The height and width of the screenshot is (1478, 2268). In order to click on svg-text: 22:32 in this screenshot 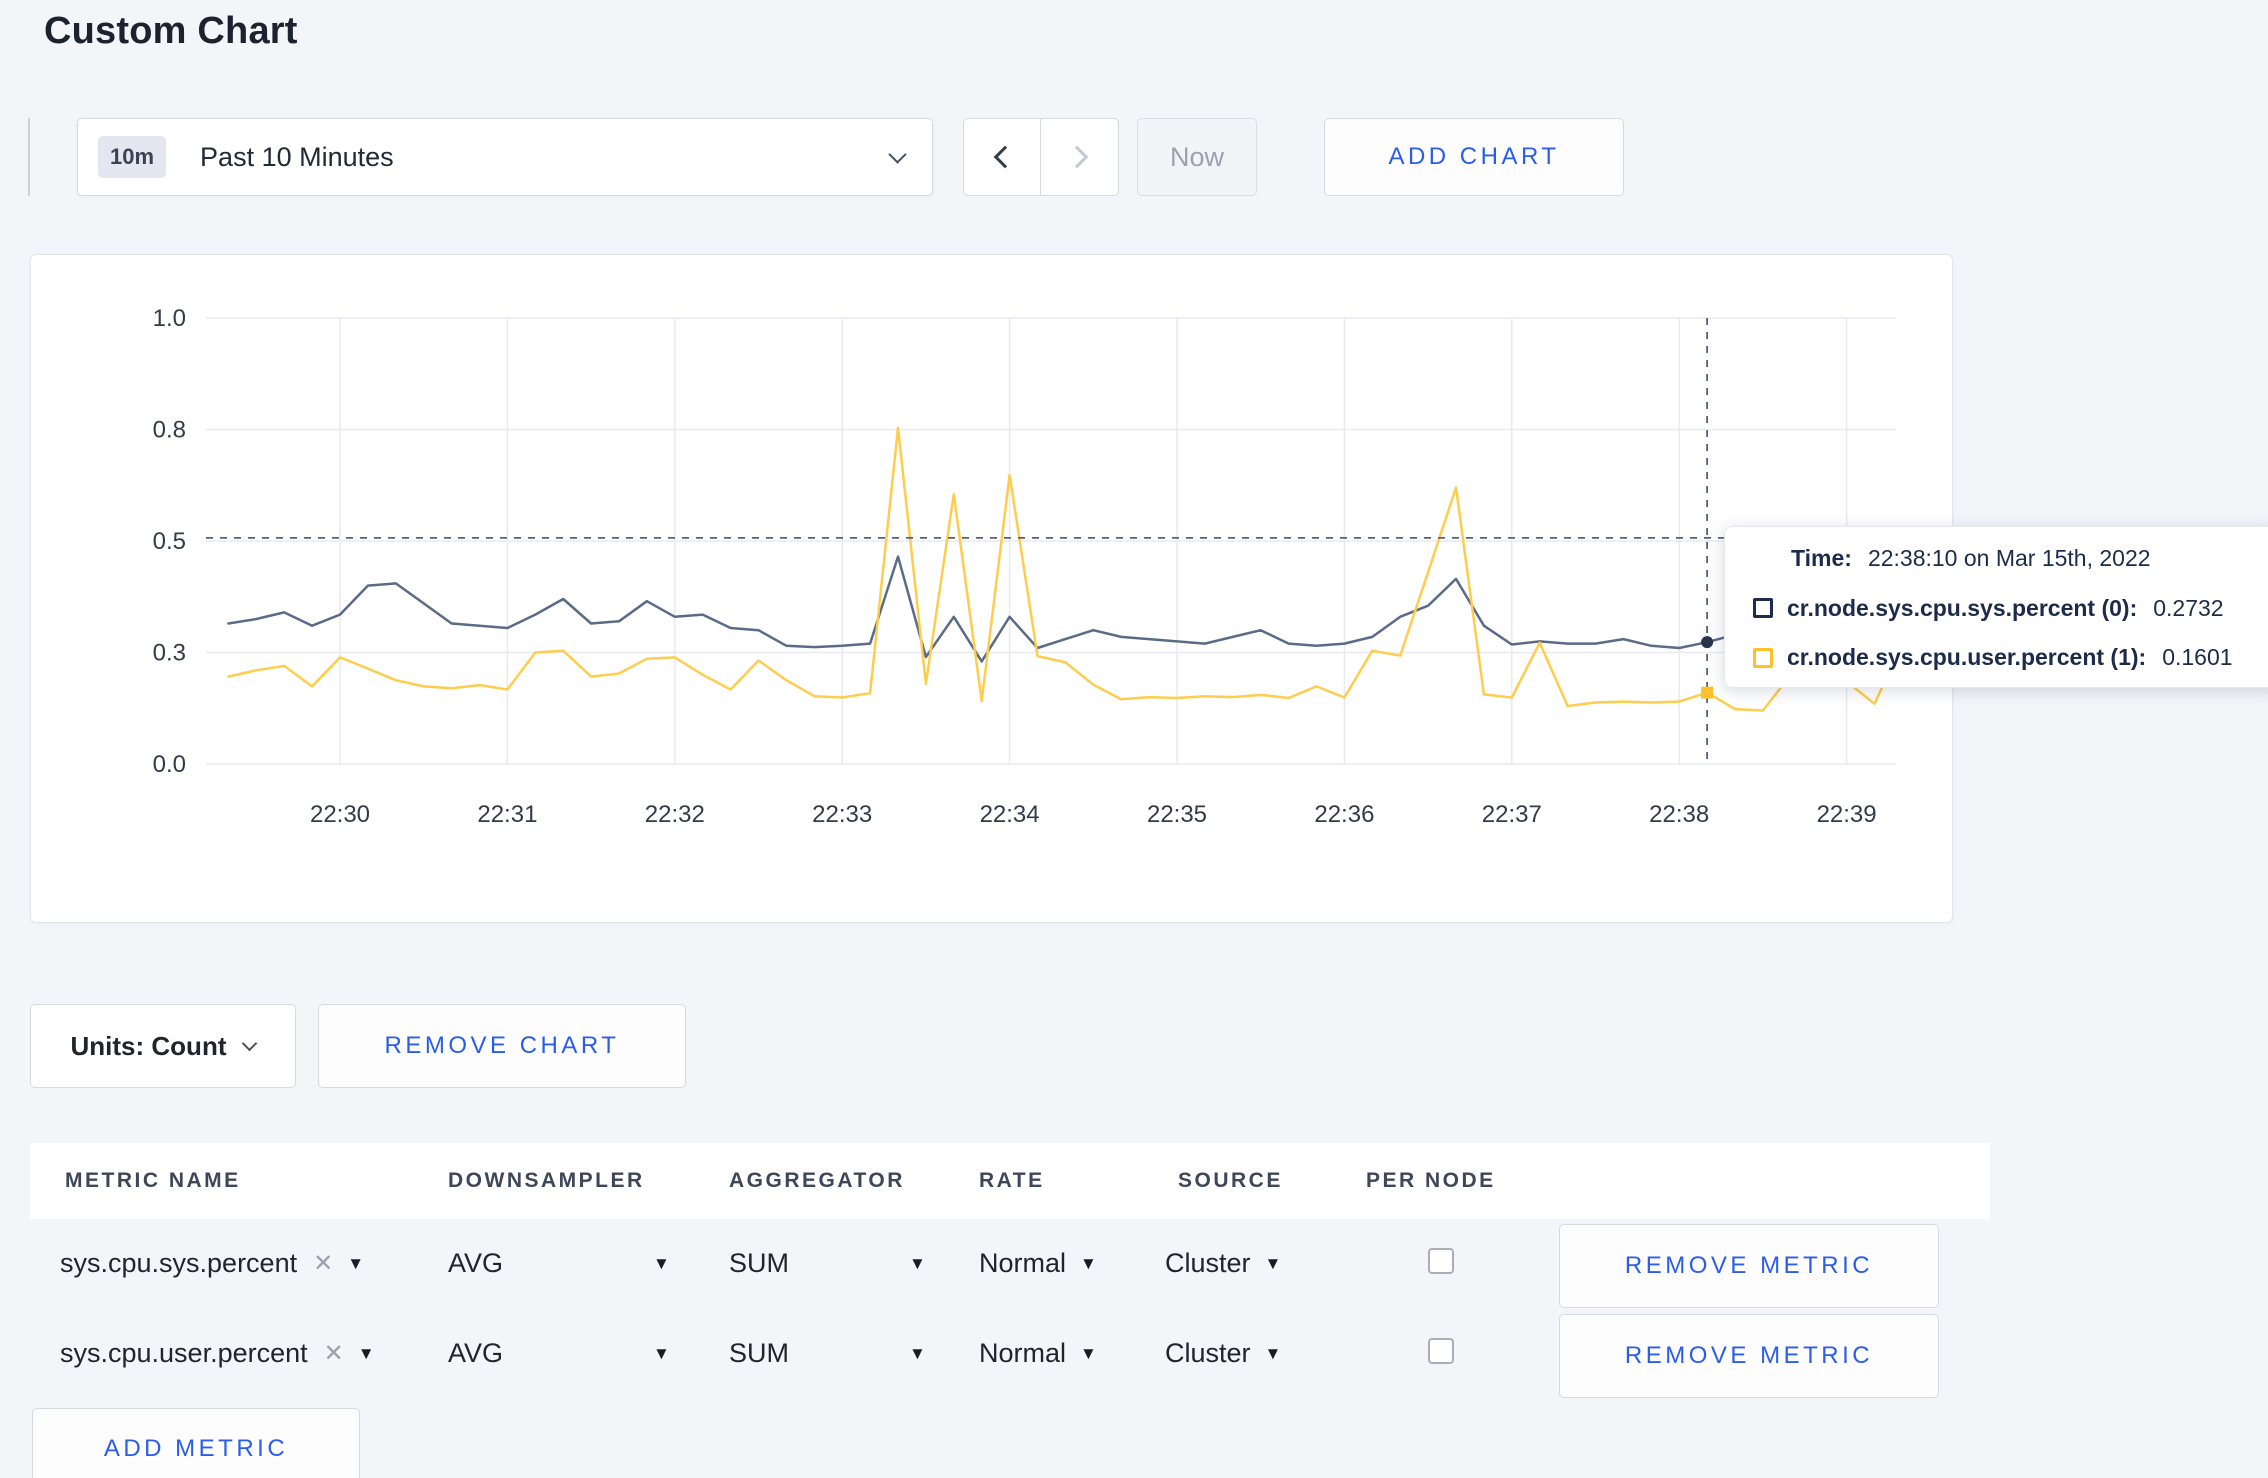, I will do `click(675, 814)`.